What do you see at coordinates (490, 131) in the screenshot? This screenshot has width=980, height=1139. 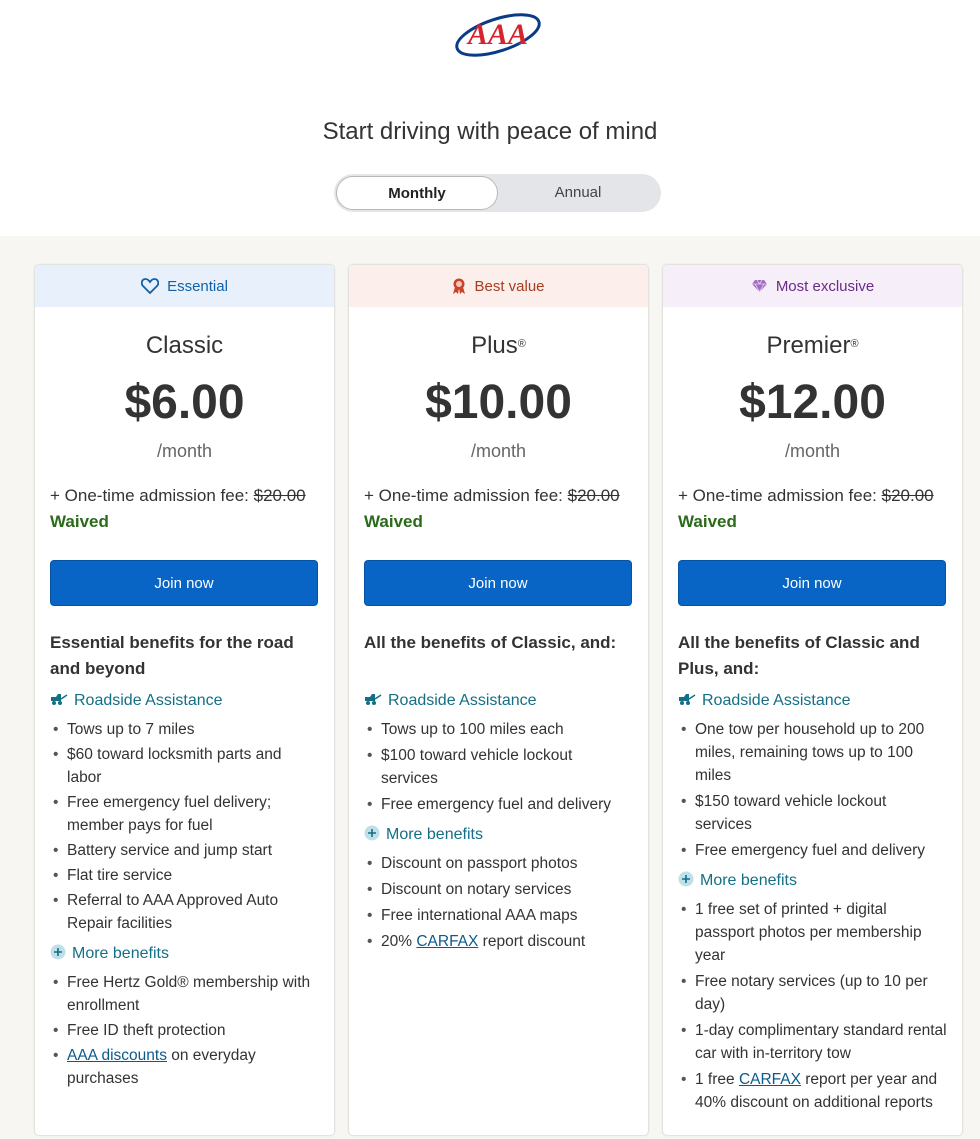 I see `page-headline: Start driving with peace of mind` at bounding box center [490, 131].